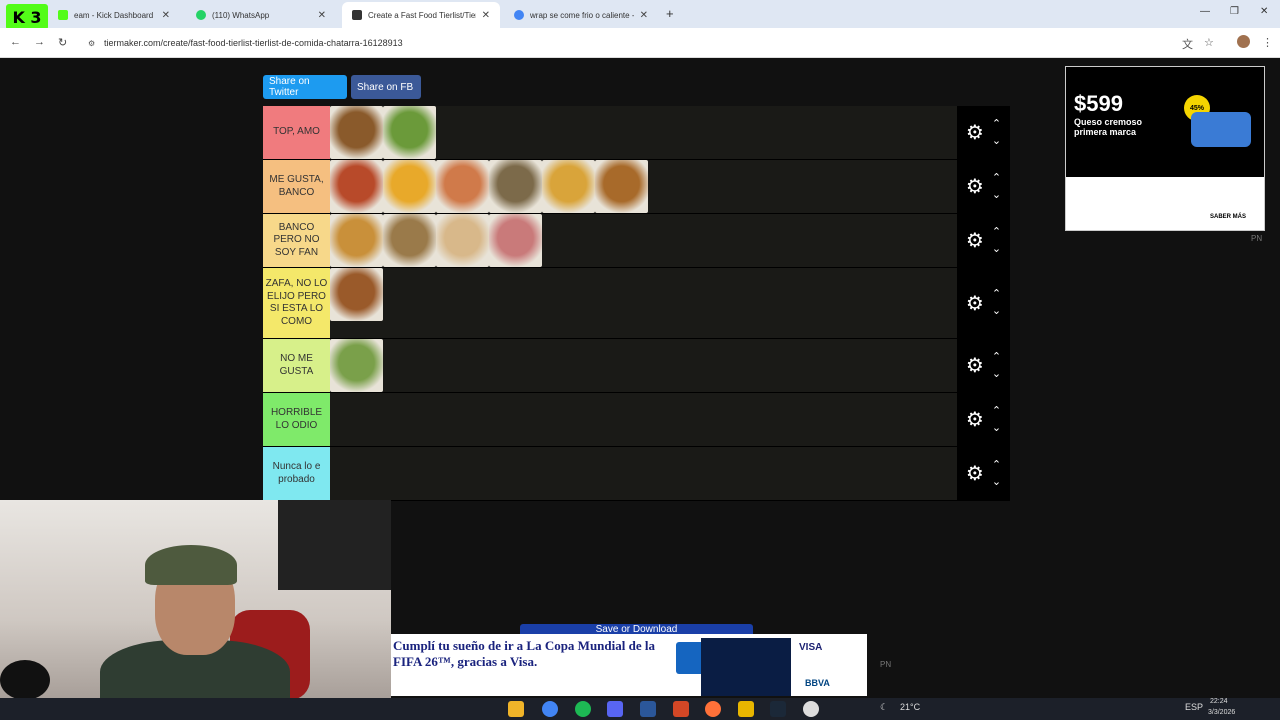 Image resolution: width=1280 pixels, height=720 pixels. Describe the element at coordinates (670, 13) in the screenshot. I see `new-tab-icon: +` at that location.